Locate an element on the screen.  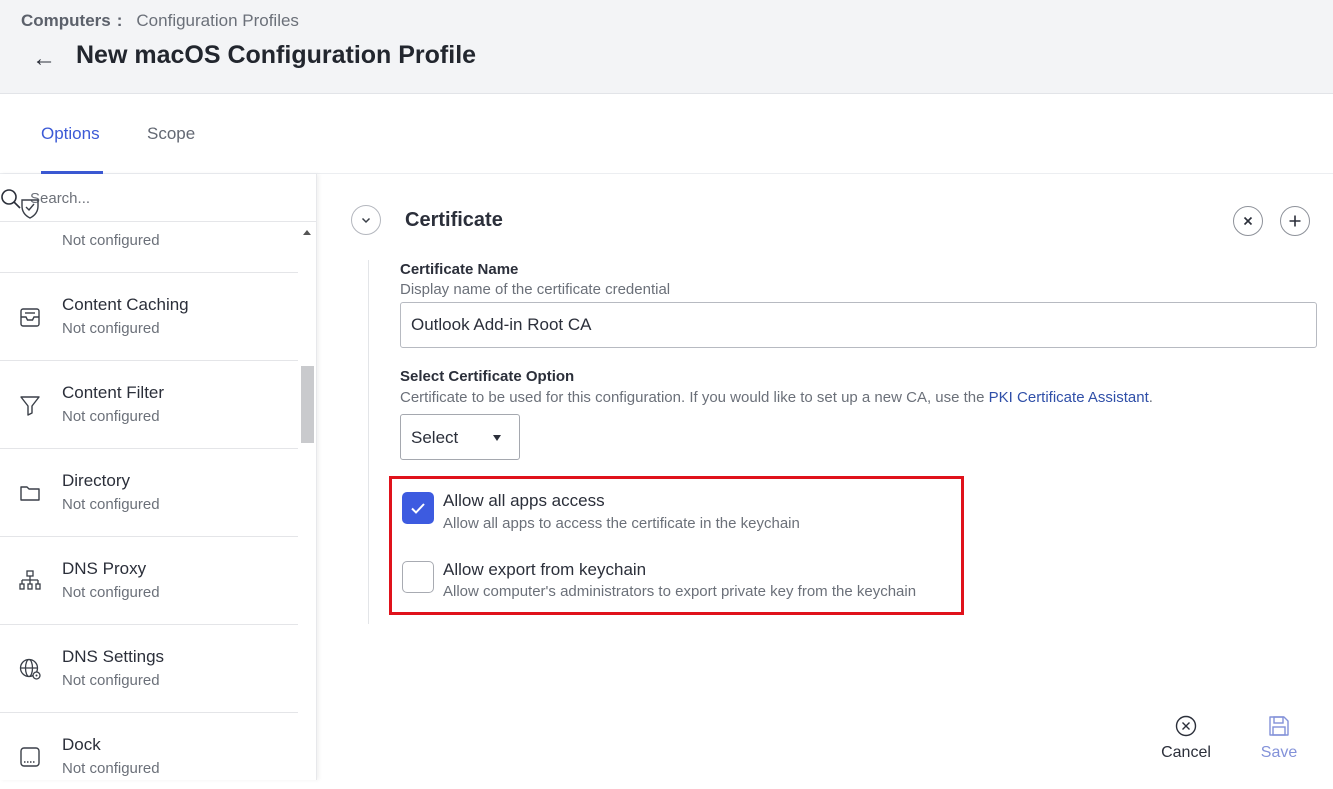
sidebar-item-dns-proxy: DNS Proxy Not configured is located at coordinates (149, 581).